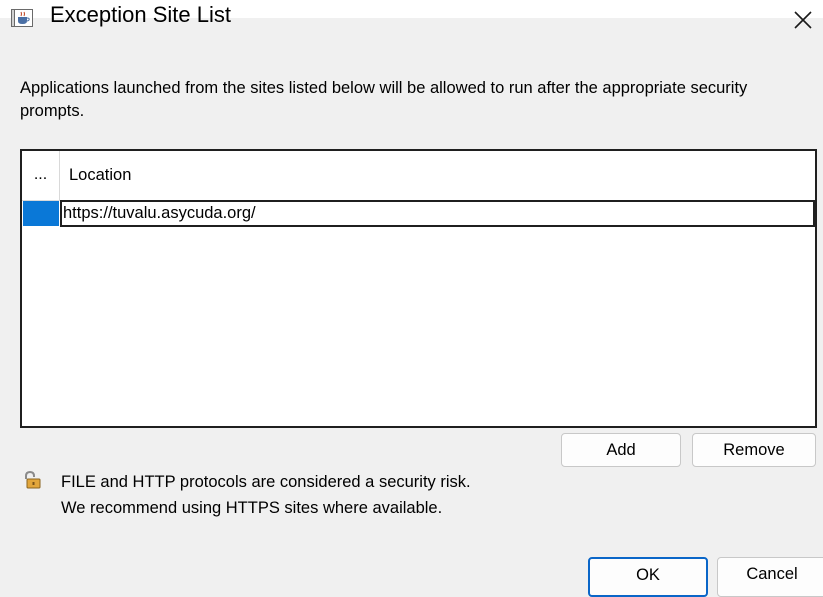 This screenshot has height=597, width=823. I want to click on table-header: ... Location, so click(418, 176).